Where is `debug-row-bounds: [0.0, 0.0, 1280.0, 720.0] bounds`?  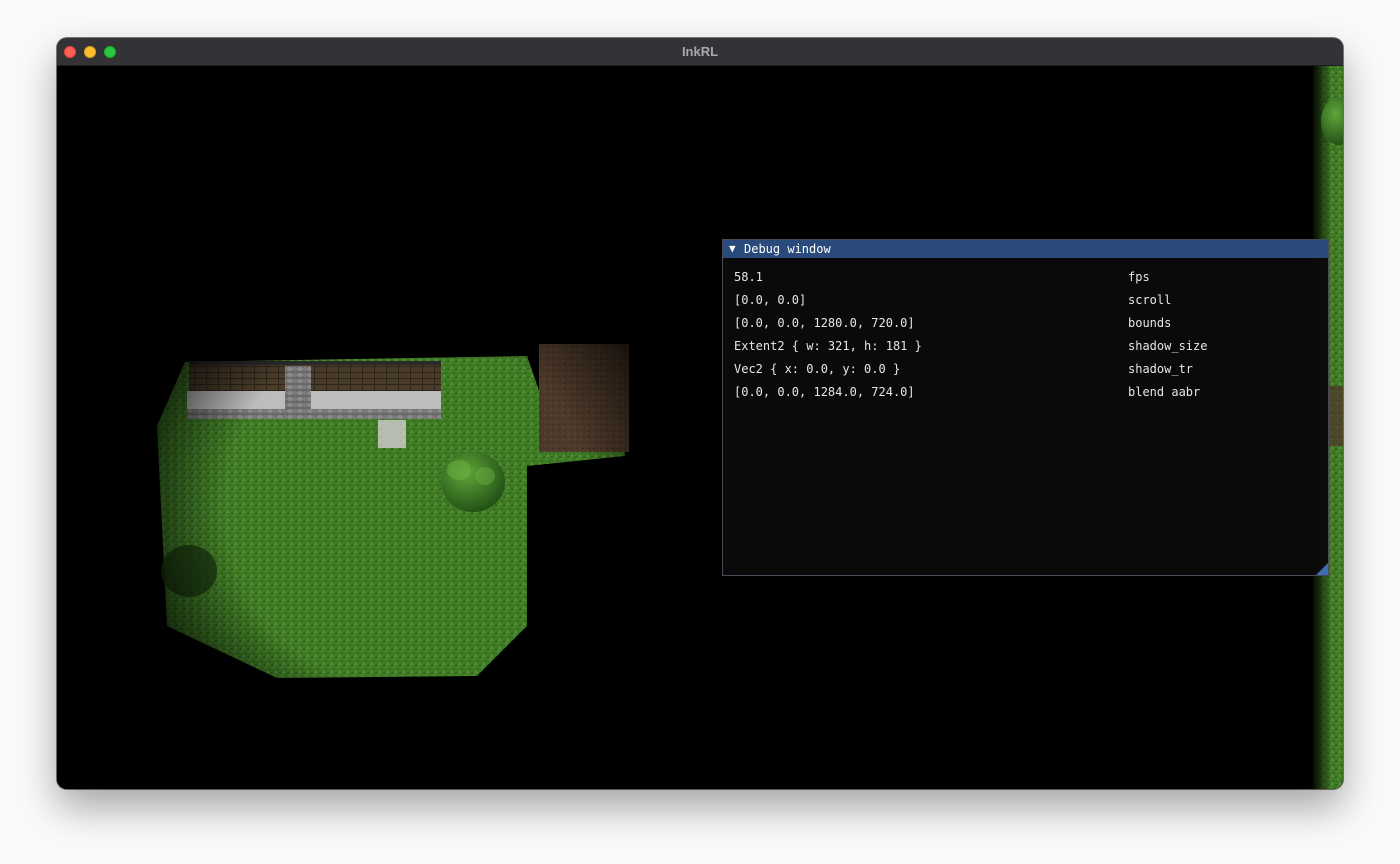
debug-row-bounds: [0.0, 0.0, 1280.0, 720.0] bounds is located at coordinates (1025, 323).